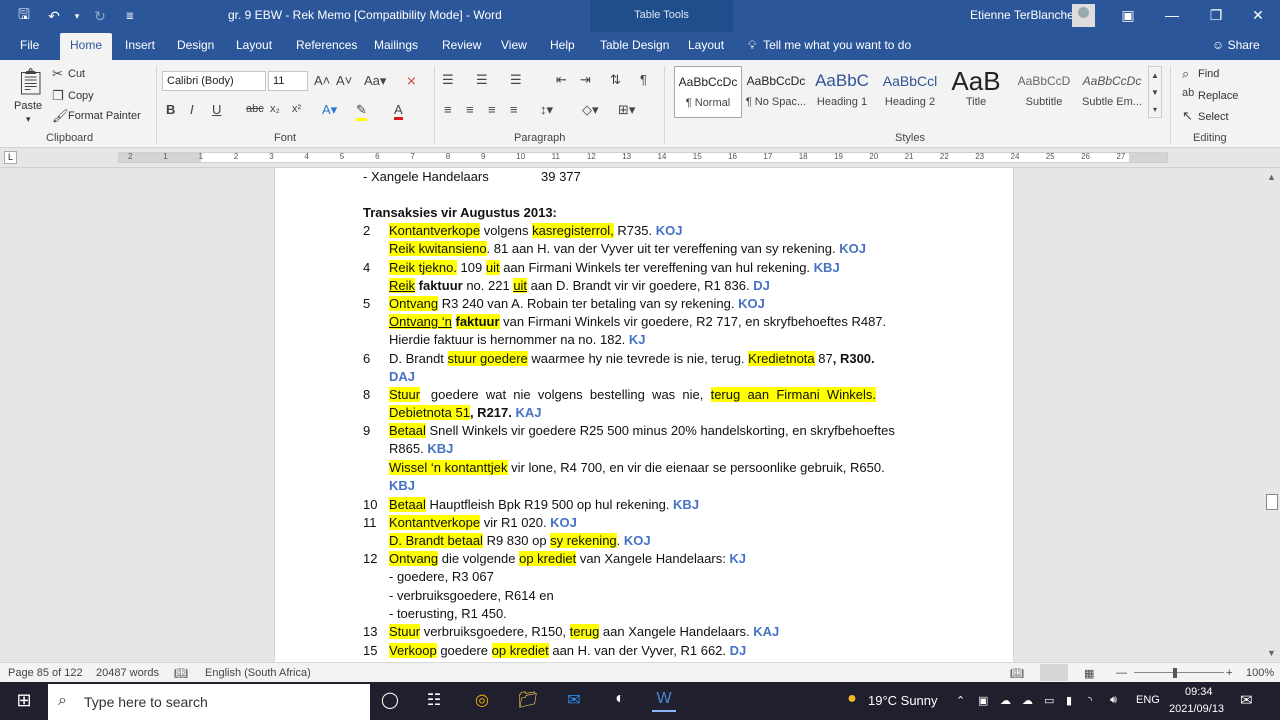 The height and width of the screenshot is (720, 1280). What do you see at coordinates (57, 74) in the screenshot?
I see `cut-icon: ✂` at bounding box center [57, 74].